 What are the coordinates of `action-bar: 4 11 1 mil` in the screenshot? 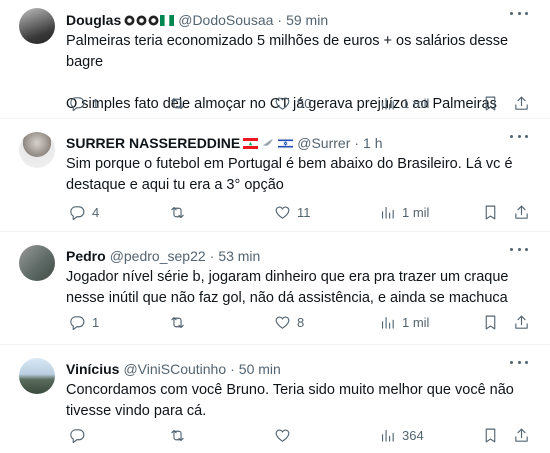 It's located at (300, 212).